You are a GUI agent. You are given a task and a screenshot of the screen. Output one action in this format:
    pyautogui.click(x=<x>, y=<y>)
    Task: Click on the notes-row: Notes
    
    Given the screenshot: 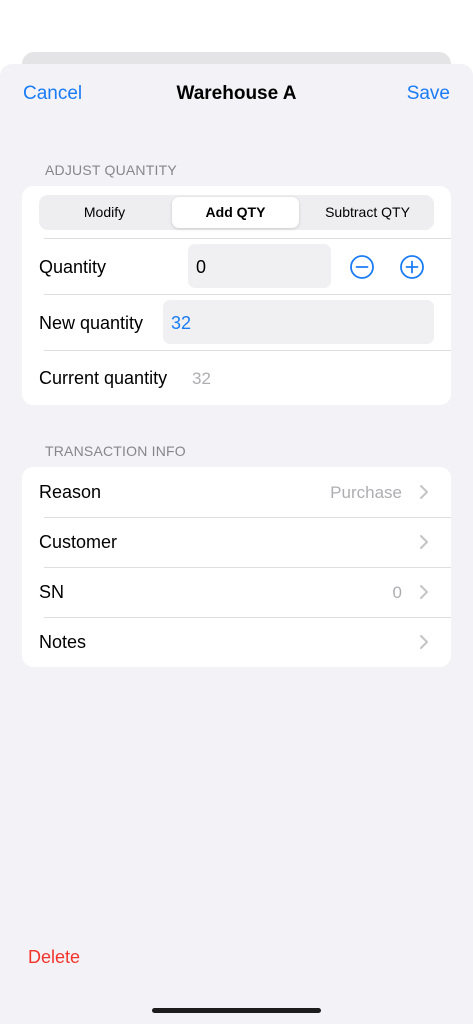 What is the action you would take?
    pyautogui.click(x=236, y=642)
    